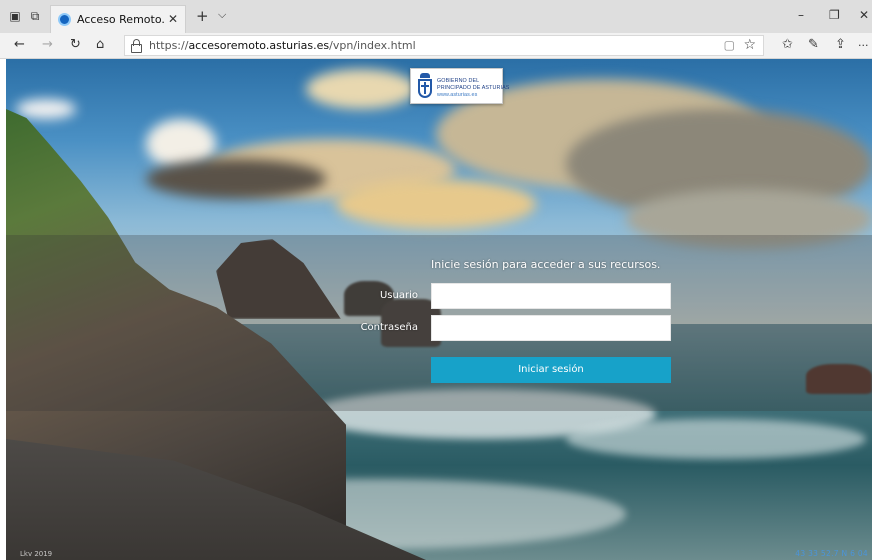 The width and height of the screenshot is (872, 560). I want to click on web-note-pen-icon: ✎, so click(813, 44).